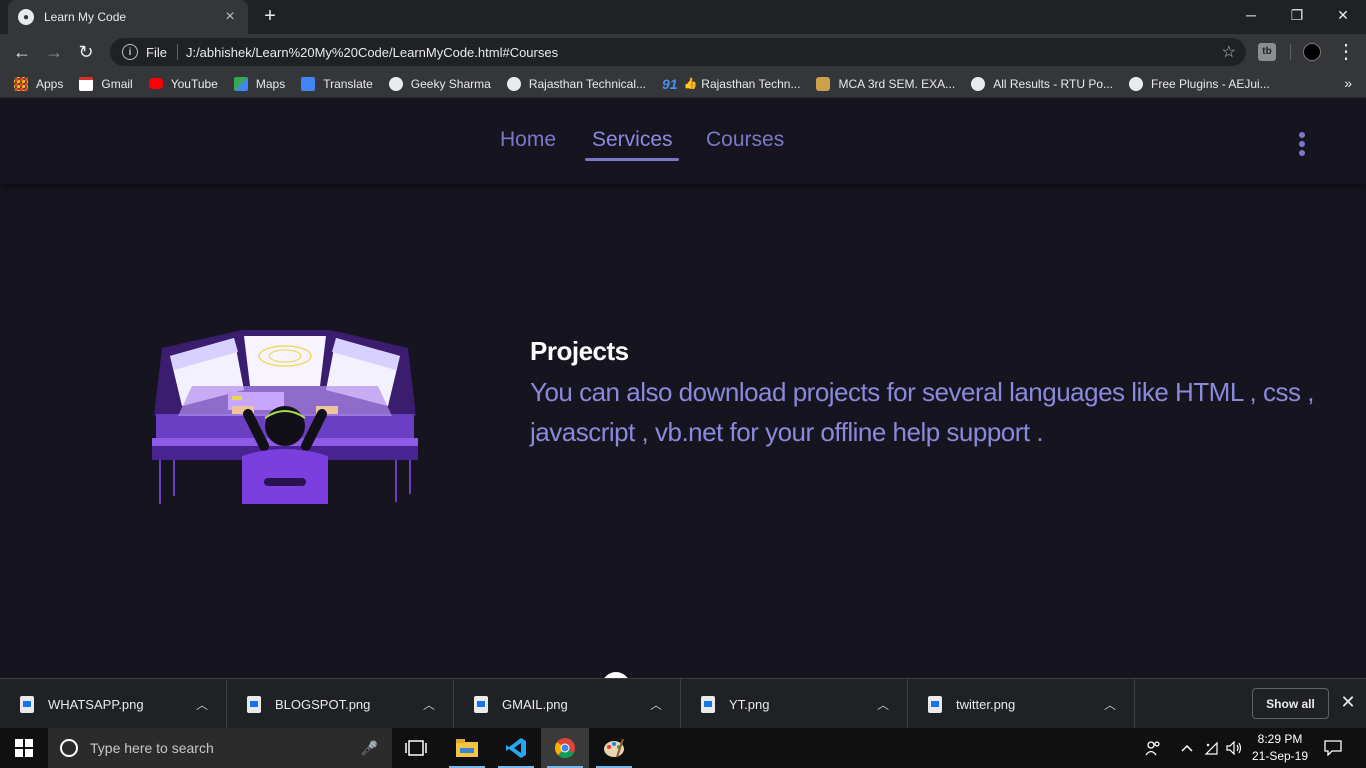 Image resolution: width=1366 pixels, height=768 pixels. What do you see at coordinates (683, 143) in the screenshot?
I see `site-navbar: Home Services Courses` at bounding box center [683, 143].